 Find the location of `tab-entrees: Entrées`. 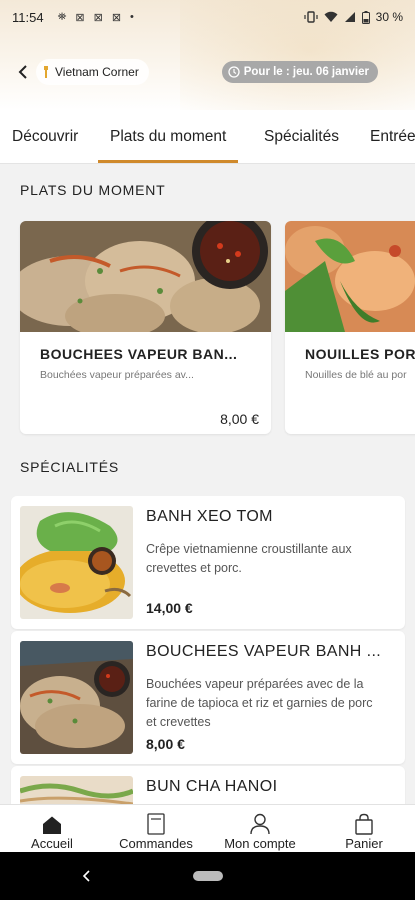

tab-entrees: Entrées is located at coordinates (392, 136).